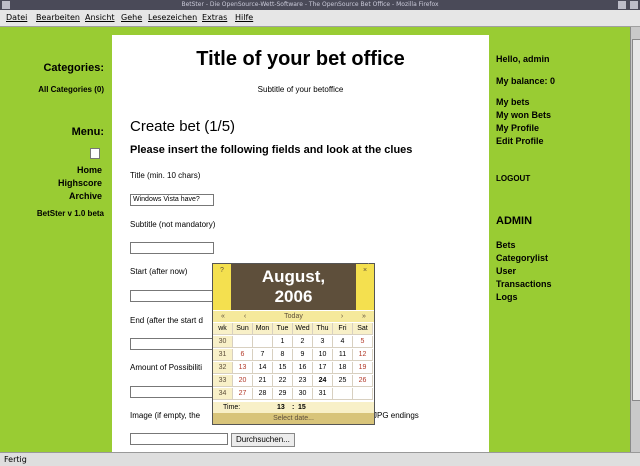 The image size is (640, 466). I want to click on day-cell: 17, so click(323, 368).